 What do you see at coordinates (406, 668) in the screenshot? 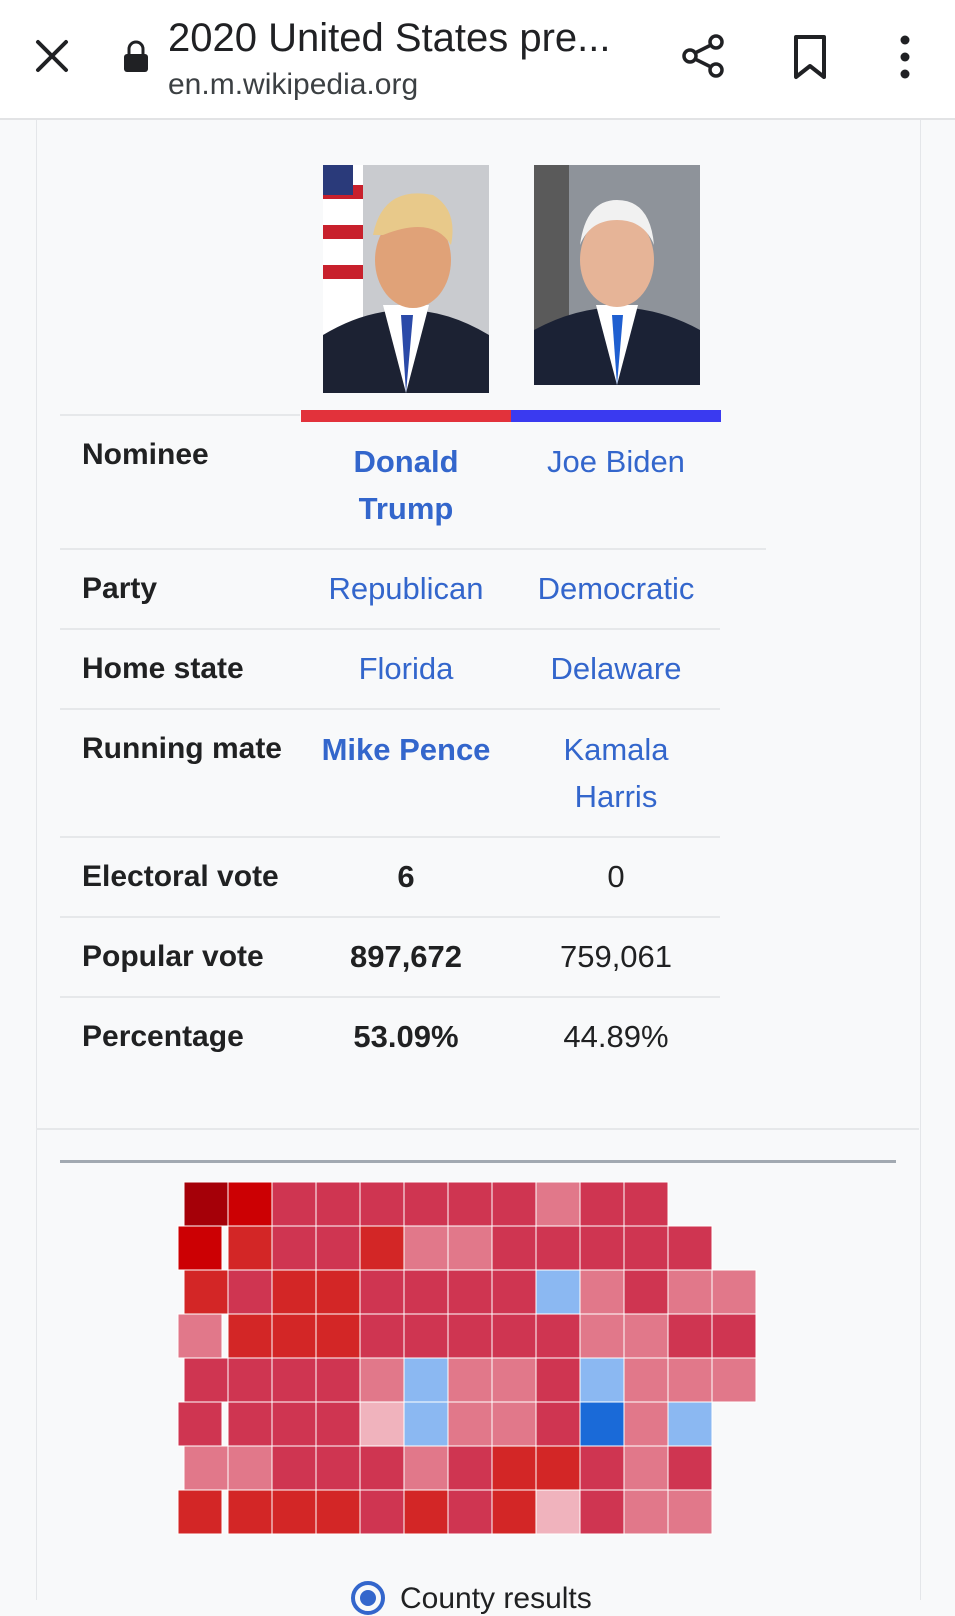
I see `home-state-florida-link: Florida` at bounding box center [406, 668].